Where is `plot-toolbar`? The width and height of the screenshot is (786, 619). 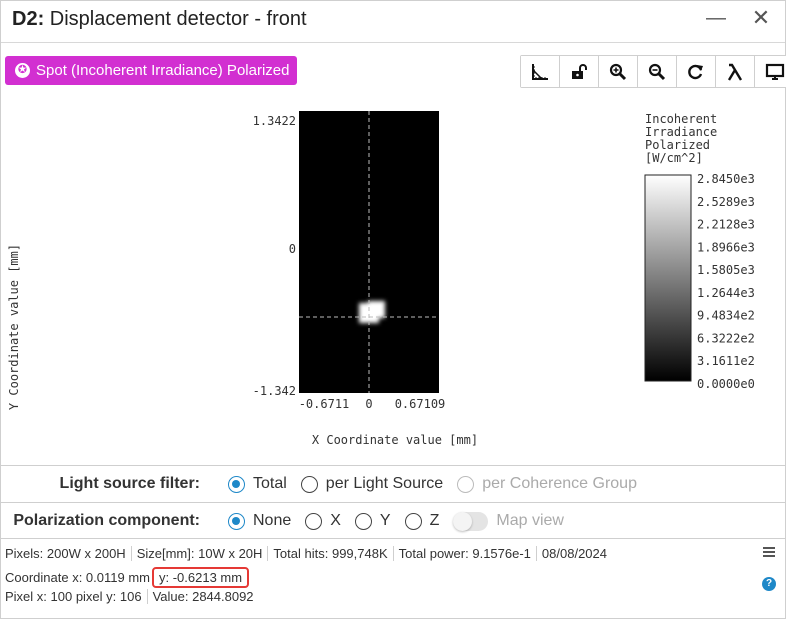
plot-toolbar is located at coordinates (653, 71).